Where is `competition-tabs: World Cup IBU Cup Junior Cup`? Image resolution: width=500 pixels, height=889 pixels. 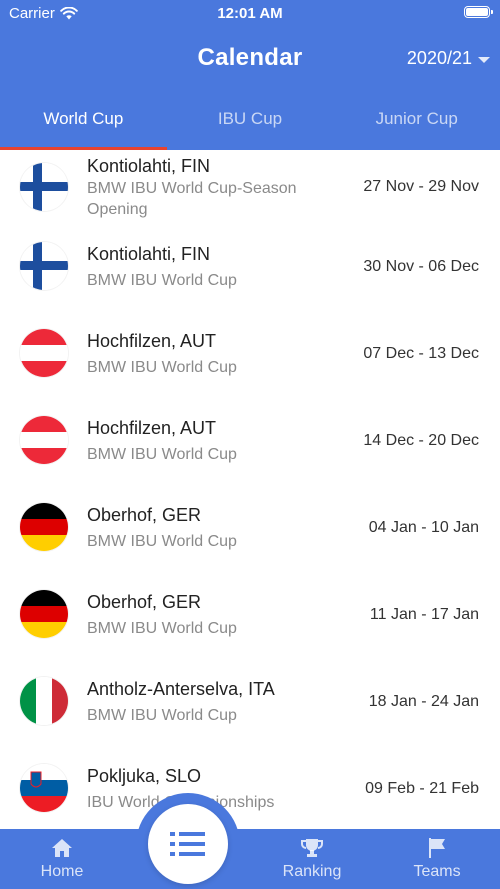
competition-tabs: World Cup IBU Cup Junior Cup is located at coordinates (250, 125).